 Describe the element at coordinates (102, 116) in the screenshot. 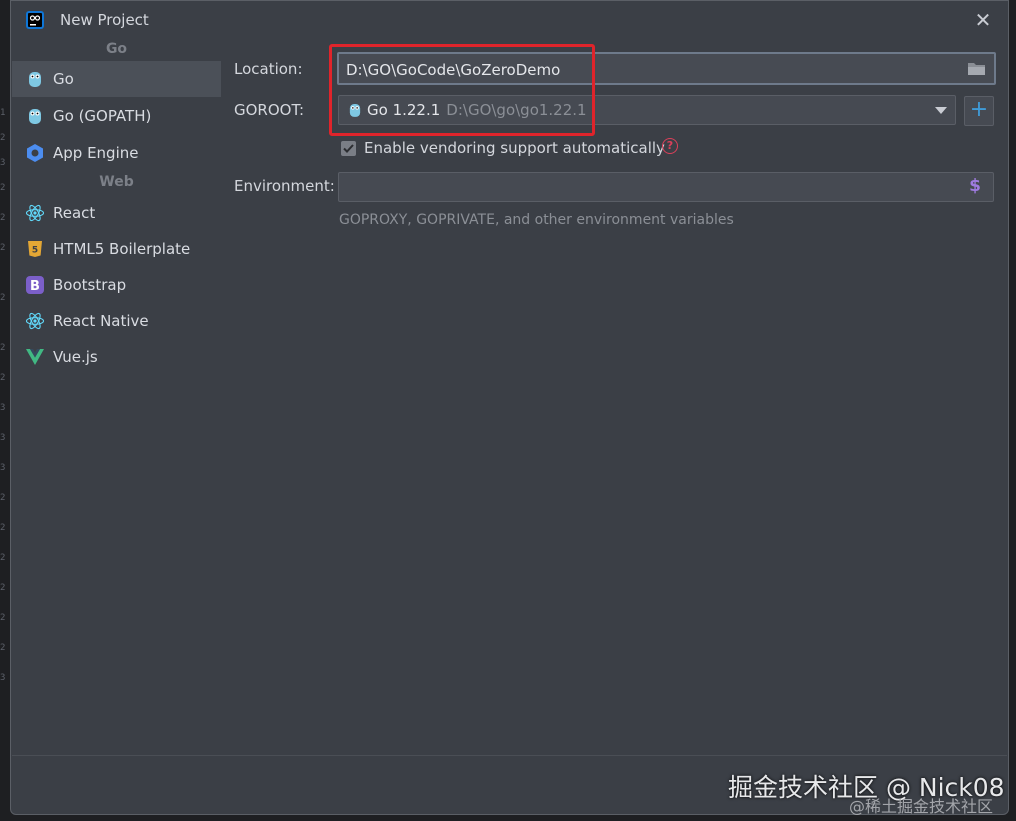

I see `sidebar-item-label: Go (GOPATH)` at that location.